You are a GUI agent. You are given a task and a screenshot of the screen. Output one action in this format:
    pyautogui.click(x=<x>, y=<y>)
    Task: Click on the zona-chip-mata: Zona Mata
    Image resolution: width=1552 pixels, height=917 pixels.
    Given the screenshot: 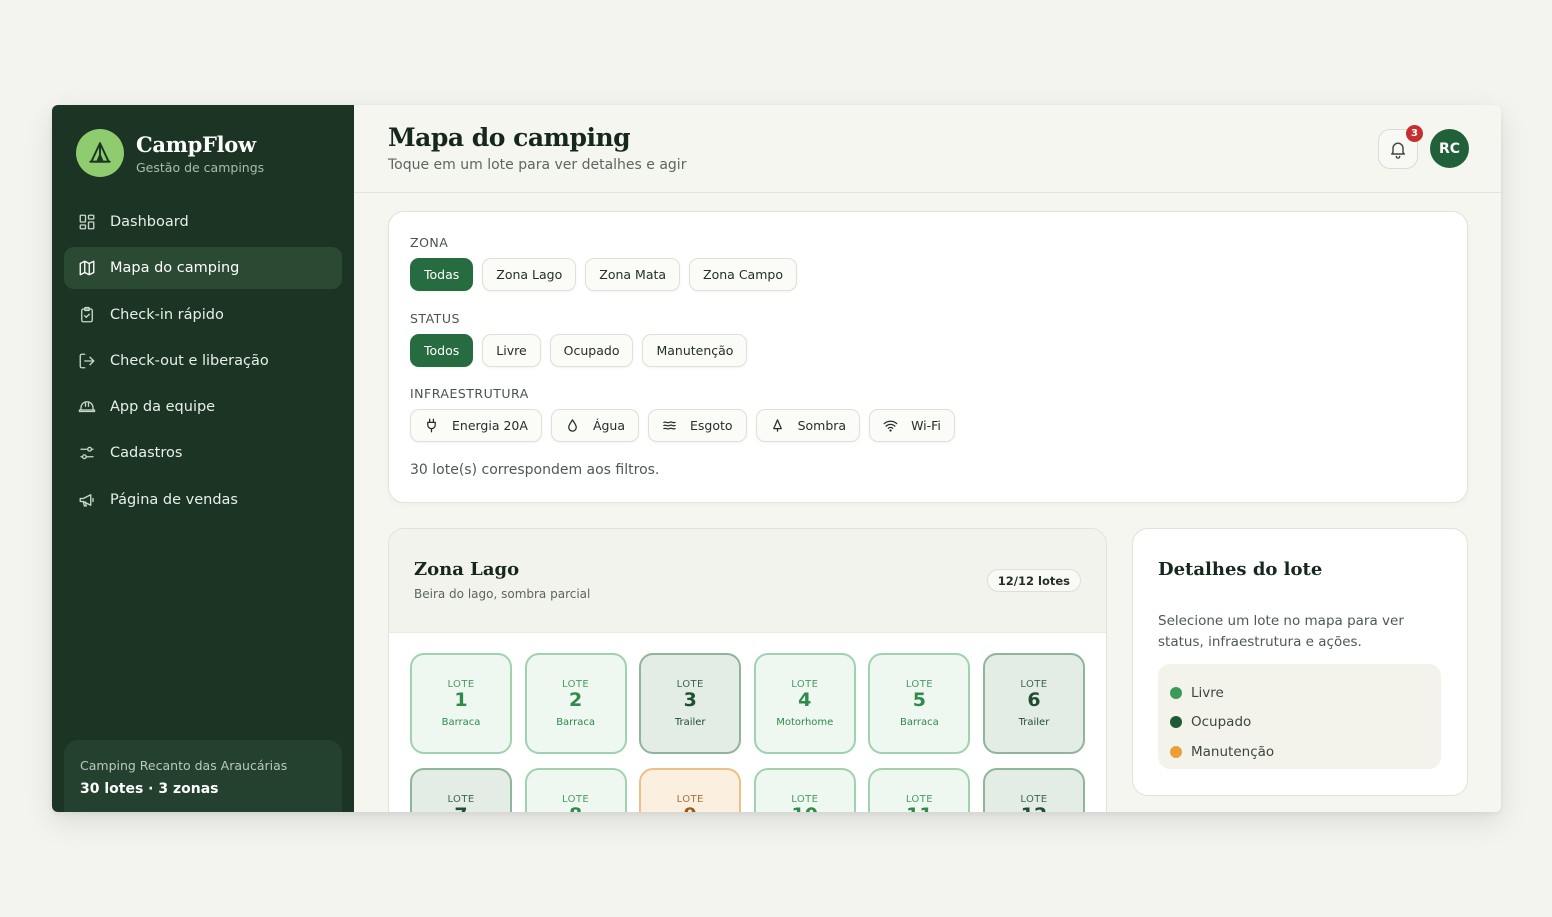 What is the action you would take?
    pyautogui.click(x=633, y=274)
    